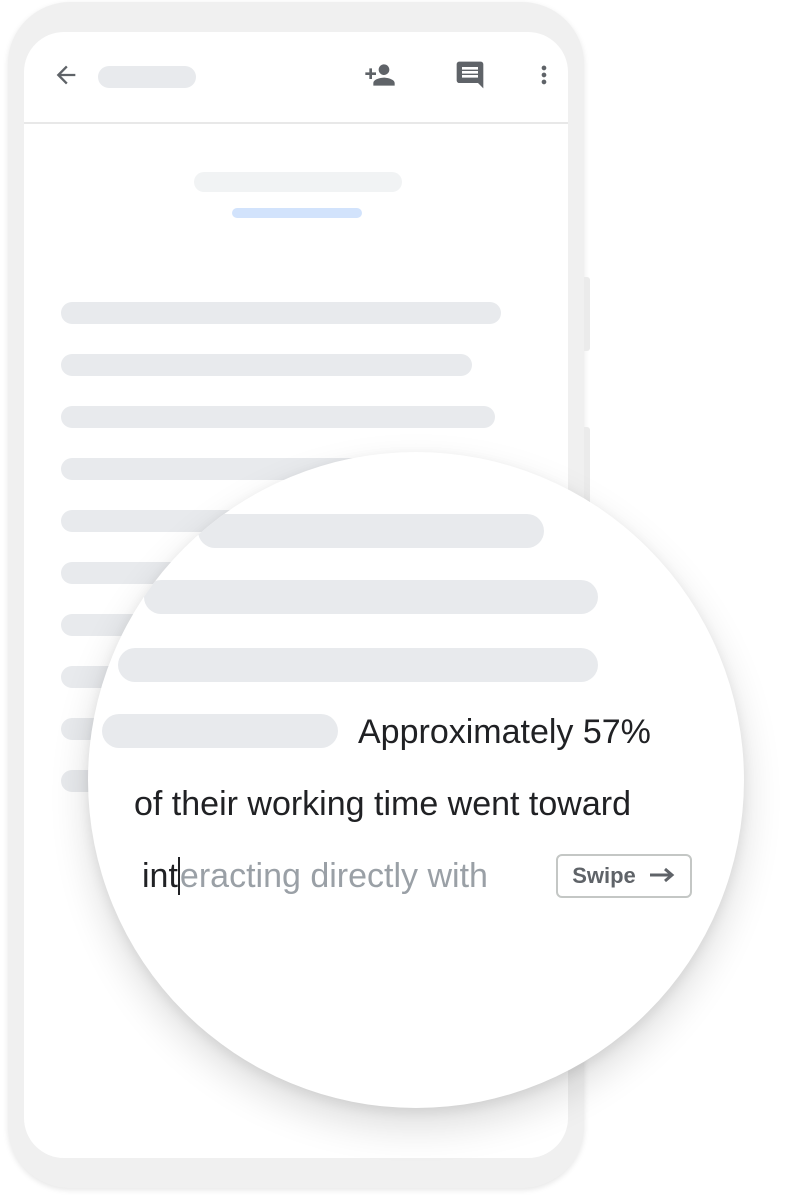  Describe the element at coordinates (544, 75) in the screenshot. I see `more-vert-icon` at that location.